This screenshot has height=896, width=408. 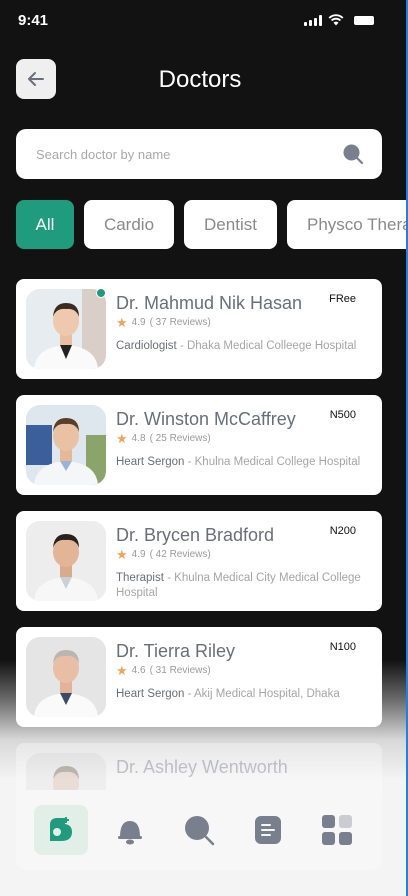 What do you see at coordinates (176, 651) in the screenshot?
I see `doctor-name: Dr. Tierra Riley` at bounding box center [176, 651].